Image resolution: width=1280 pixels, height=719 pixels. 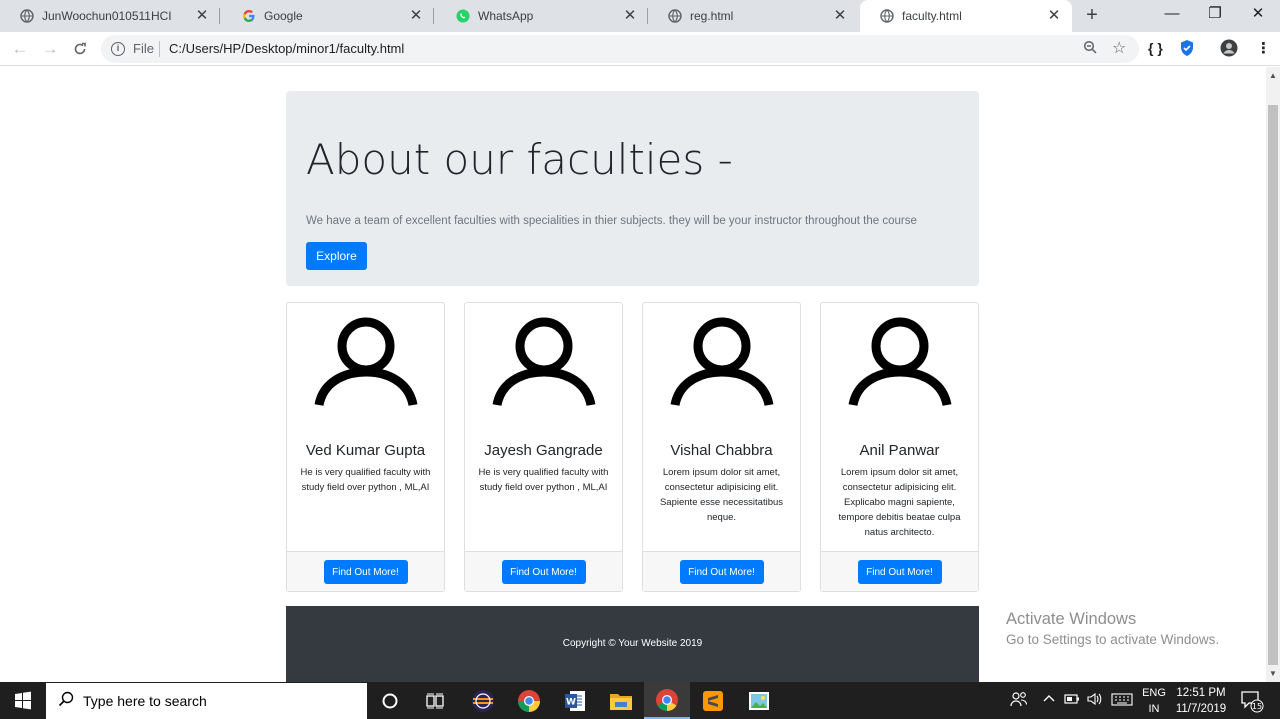 What do you see at coordinates (1229, 49) in the screenshot?
I see `profile-avatar-icon` at bounding box center [1229, 49].